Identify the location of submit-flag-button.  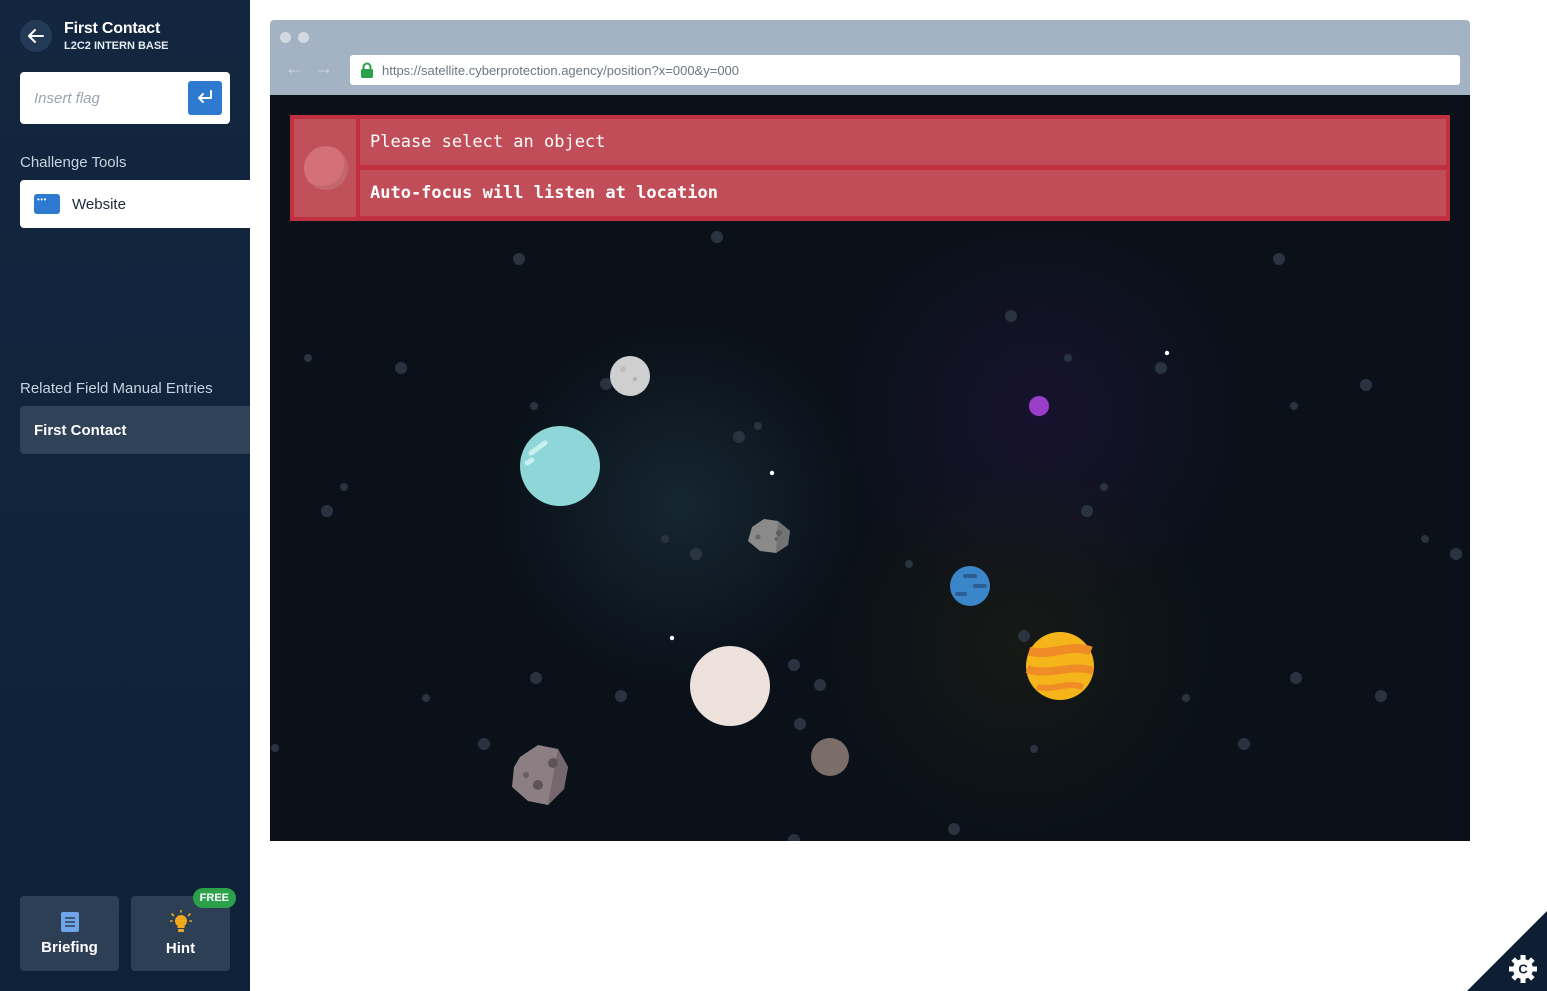
(205, 98).